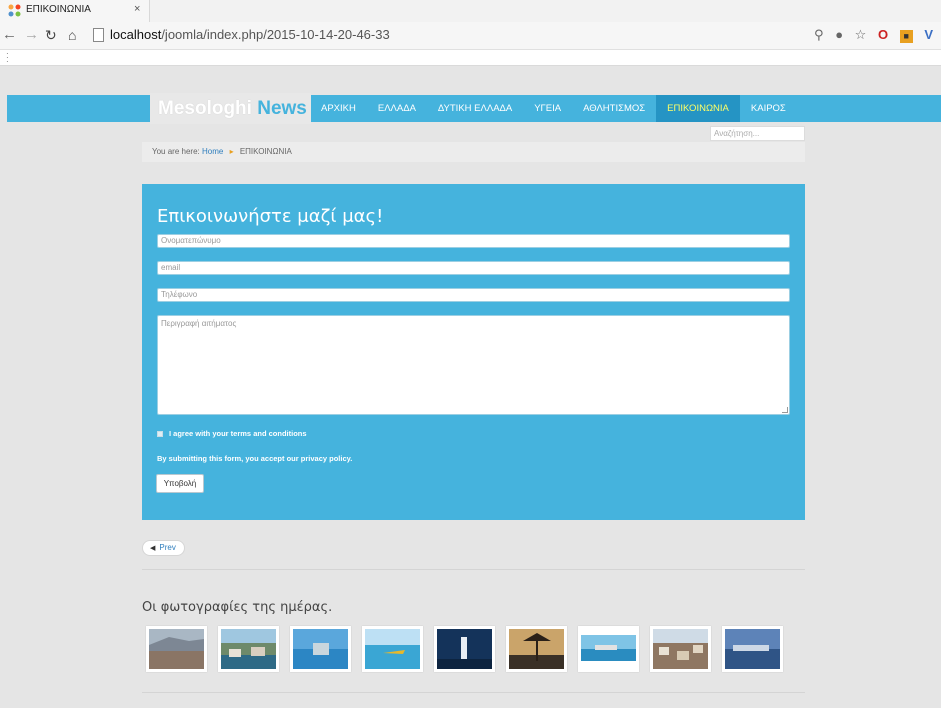 The image size is (941, 708). What do you see at coordinates (212, 151) in the screenshot?
I see `breadcrumb-home-link: Home` at bounding box center [212, 151].